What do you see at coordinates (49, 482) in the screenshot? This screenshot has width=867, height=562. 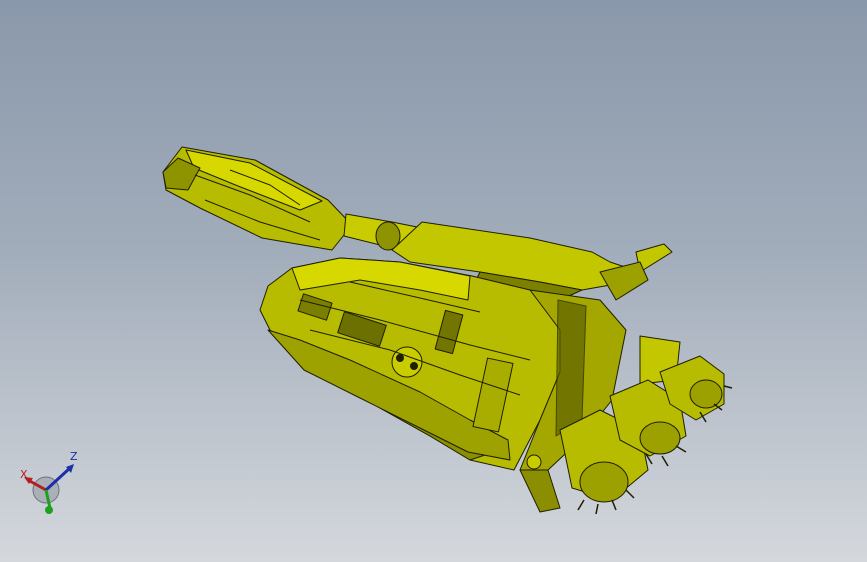 I see `orientation-triad: X Z` at bounding box center [49, 482].